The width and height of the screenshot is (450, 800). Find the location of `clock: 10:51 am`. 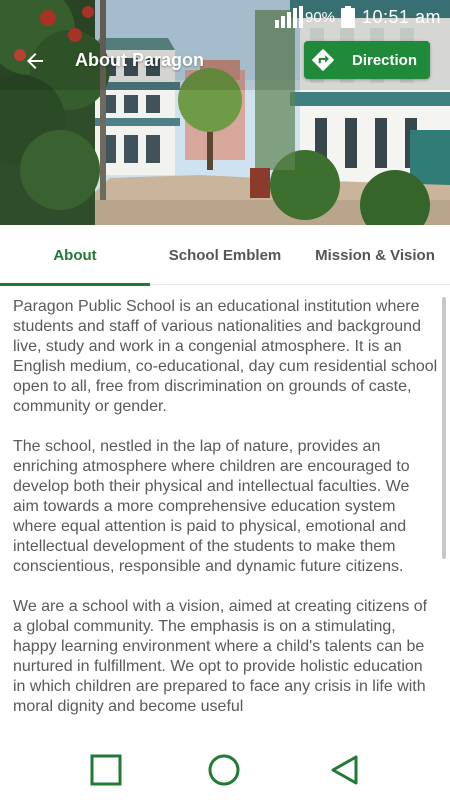

clock: 10:51 am is located at coordinates (402, 17).